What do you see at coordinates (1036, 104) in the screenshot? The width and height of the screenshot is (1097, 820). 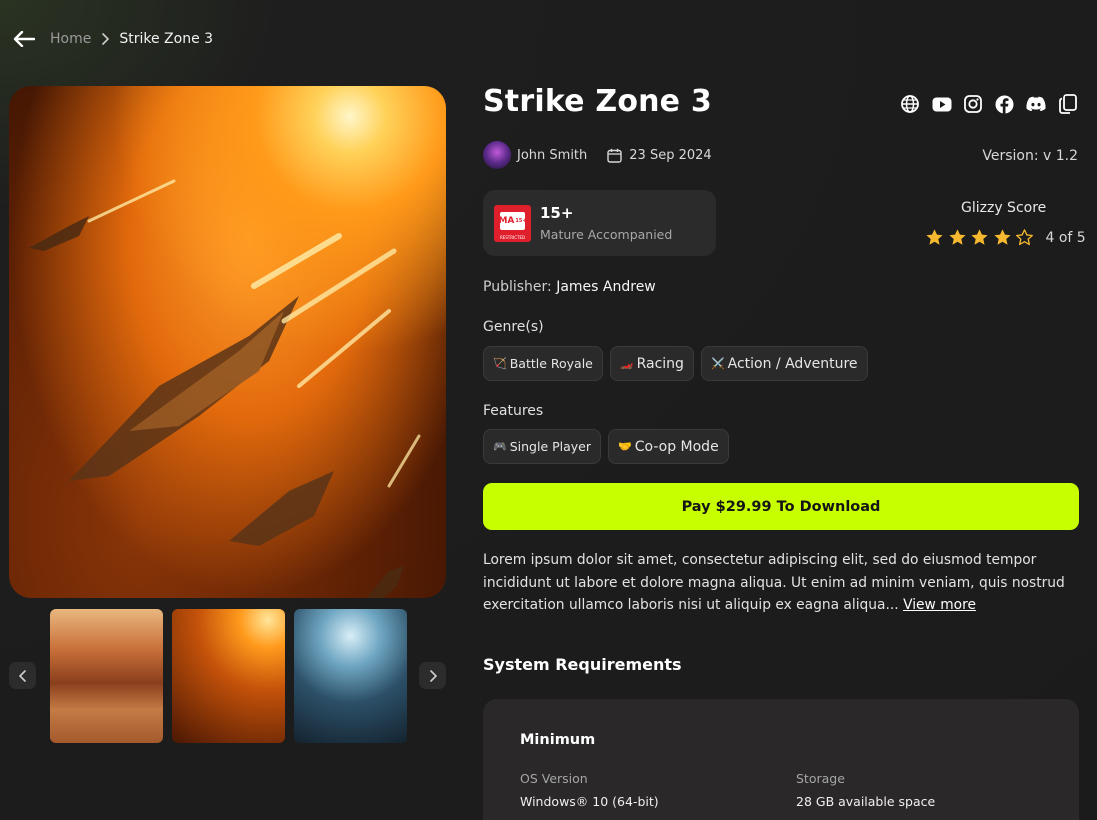 I see `discord-icon` at bounding box center [1036, 104].